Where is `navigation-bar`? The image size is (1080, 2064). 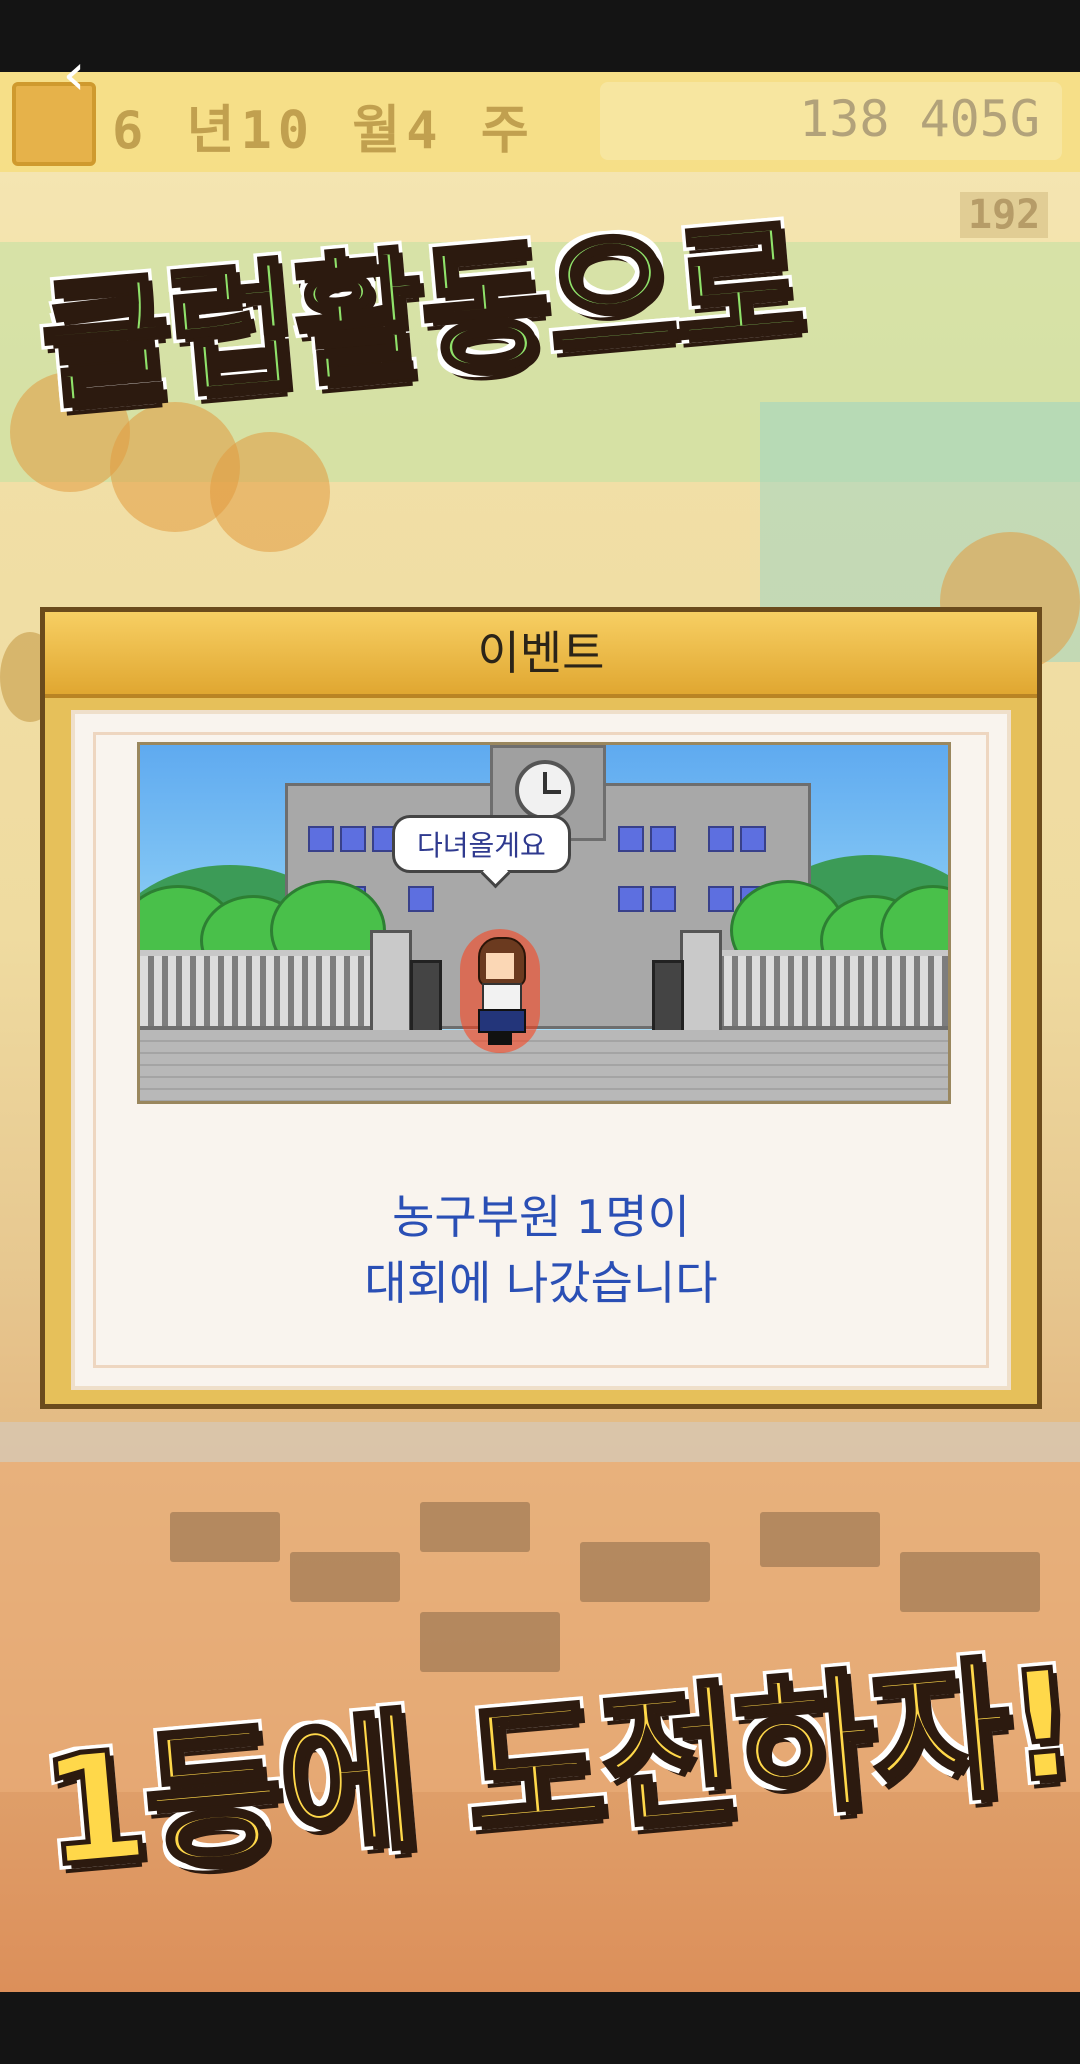 navigation-bar is located at coordinates (540, 2028).